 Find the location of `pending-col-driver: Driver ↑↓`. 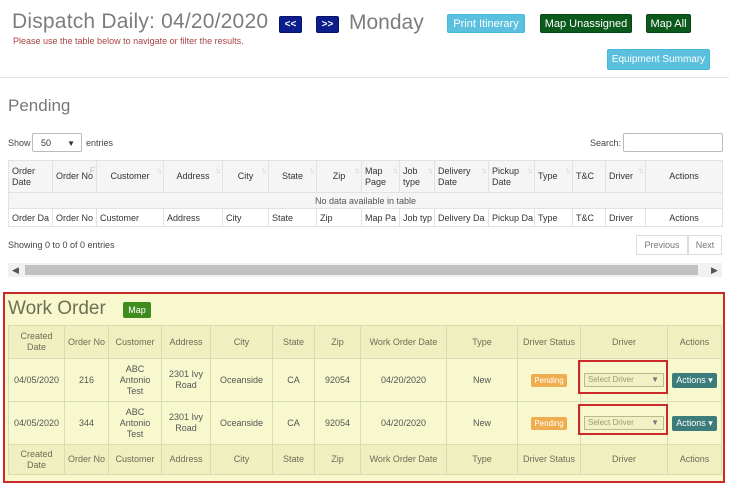

pending-col-driver: Driver ↑↓ is located at coordinates (625, 176).